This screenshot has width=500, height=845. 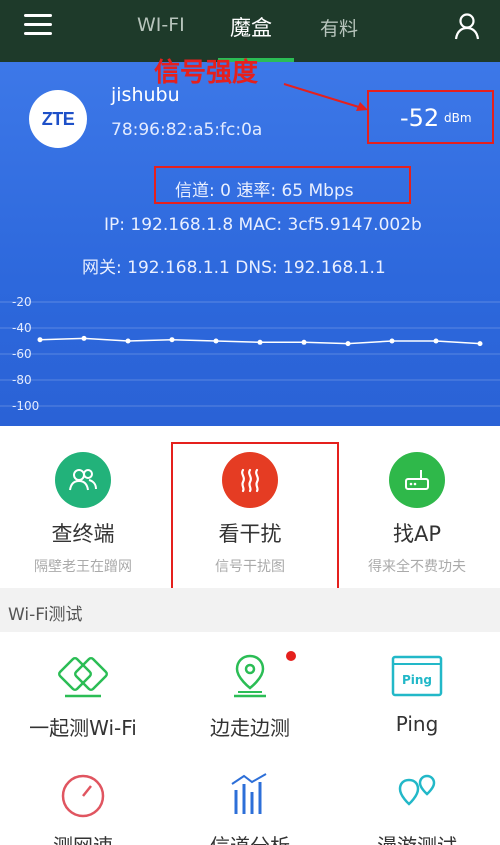 What do you see at coordinates (83, 837) in the screenshot?
I see `test-title: 测网速` at bounding box center [83, 837].